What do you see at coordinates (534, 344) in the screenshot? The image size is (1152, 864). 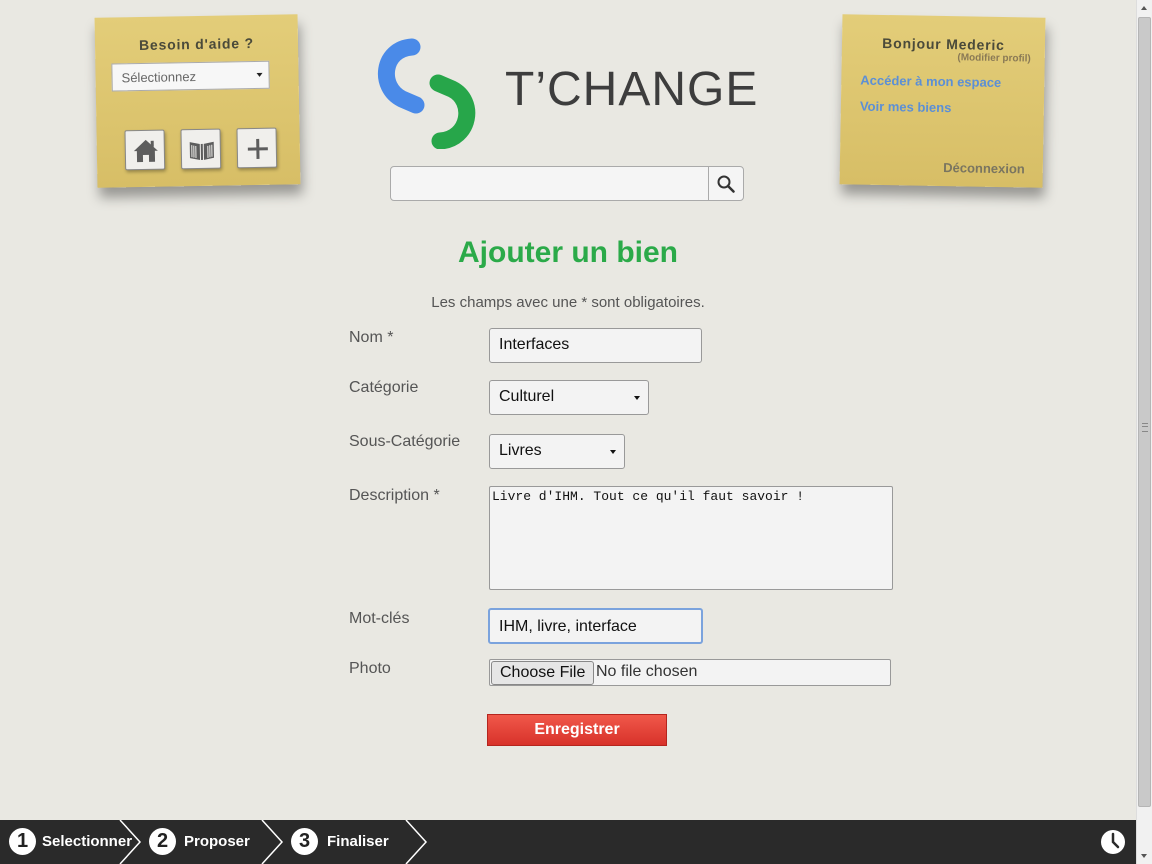 I see `name-value: Interfaces` at bounding box center [534, 344].